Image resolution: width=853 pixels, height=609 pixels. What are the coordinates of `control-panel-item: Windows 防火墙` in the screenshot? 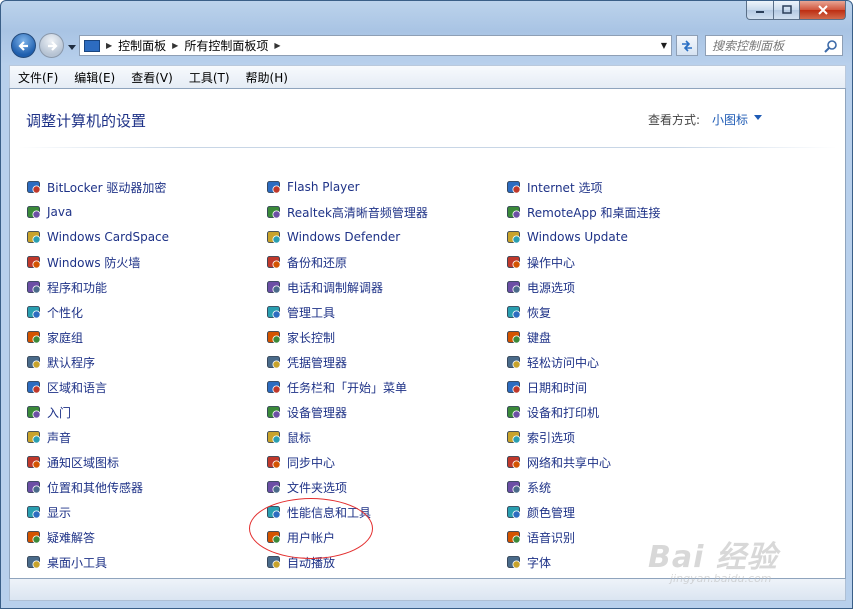 It's located at (83, 262).